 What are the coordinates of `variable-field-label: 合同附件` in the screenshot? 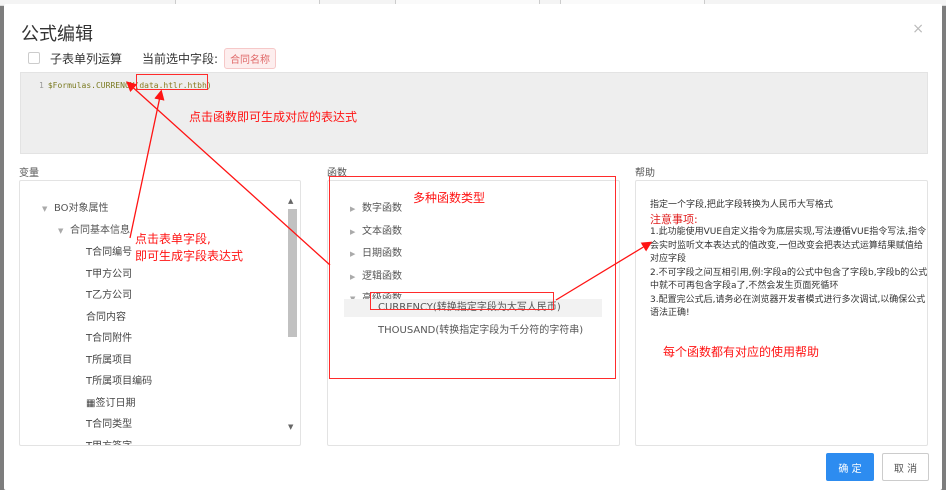 It's located at (112, 338).